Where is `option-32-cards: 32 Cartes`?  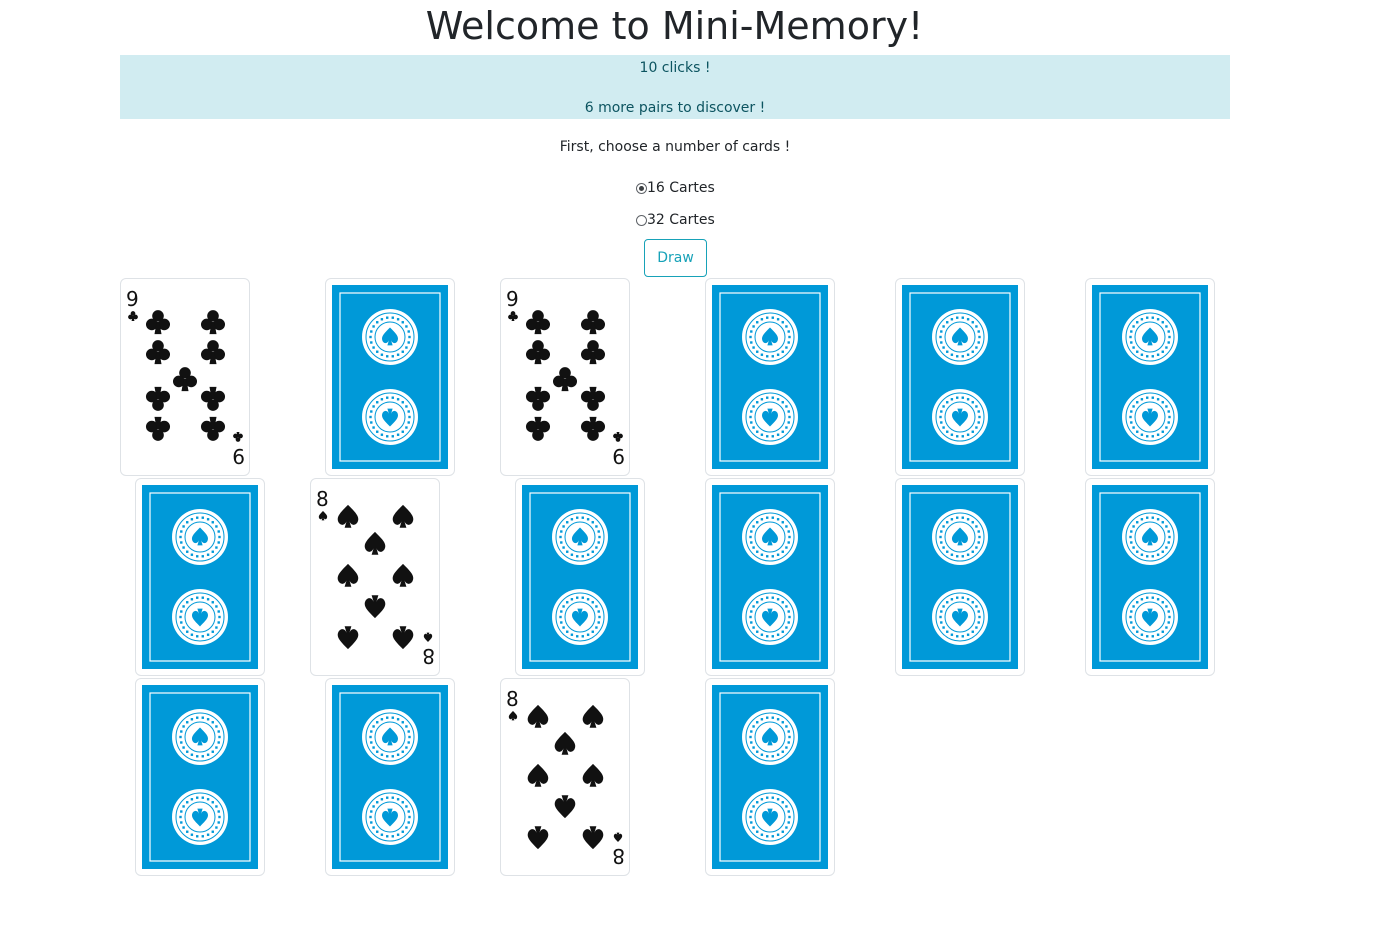
option-32-cards: 32 Cartes is located at coordinates (675, 220).